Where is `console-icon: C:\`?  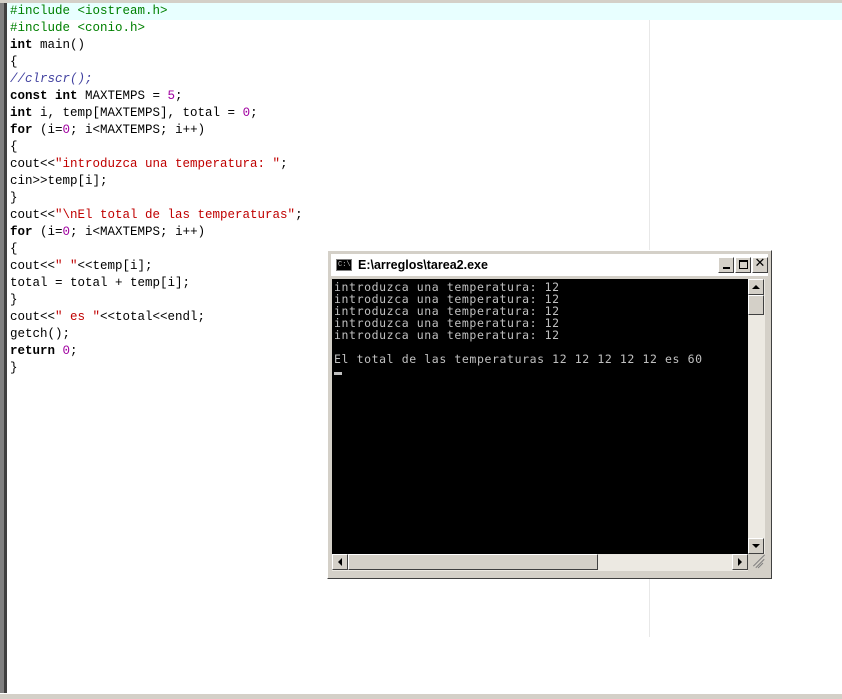
console-icon: C:\ is located at coordinates (344, 265).